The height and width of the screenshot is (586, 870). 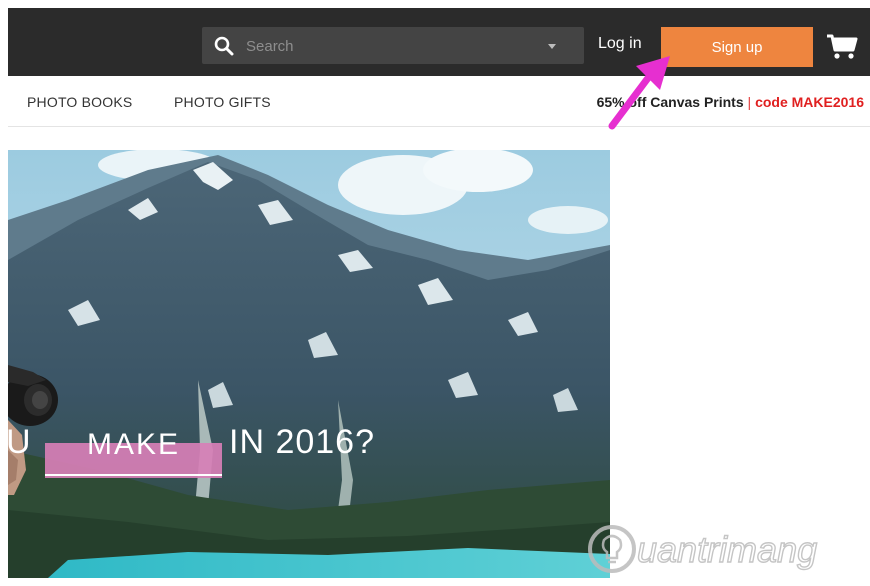 I want to click on cart-icon, so click(x=842, y=47).